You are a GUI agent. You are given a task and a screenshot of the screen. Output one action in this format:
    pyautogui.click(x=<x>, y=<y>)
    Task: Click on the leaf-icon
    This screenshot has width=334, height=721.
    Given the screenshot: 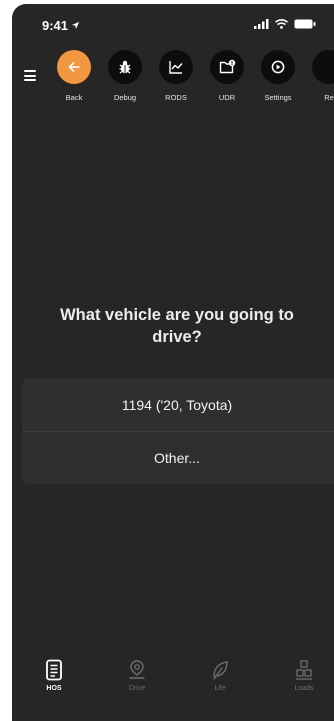 What is the action you would take?
    pyautogui.click(x=220, y=670)
    